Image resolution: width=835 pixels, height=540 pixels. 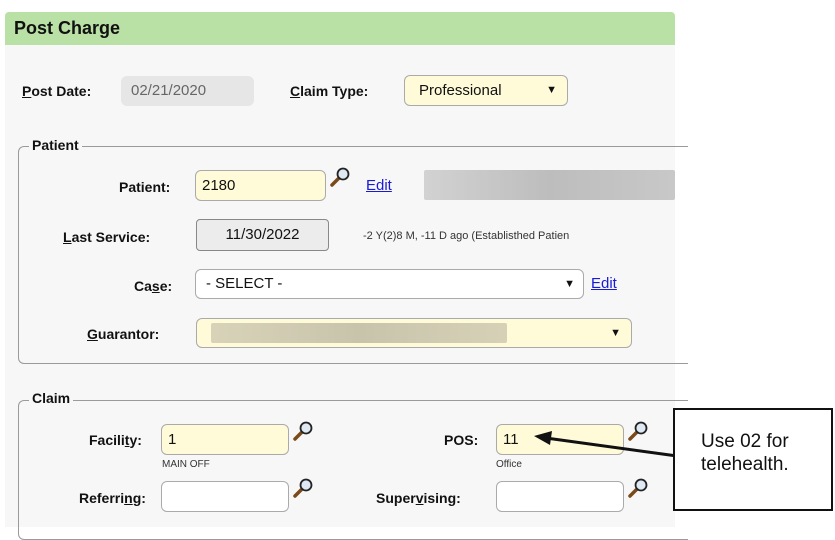 What do you see at coordinates (379, 185) in the screenshot?
I see `patient-edit-link: Edit` at bounding box center [379, 185].